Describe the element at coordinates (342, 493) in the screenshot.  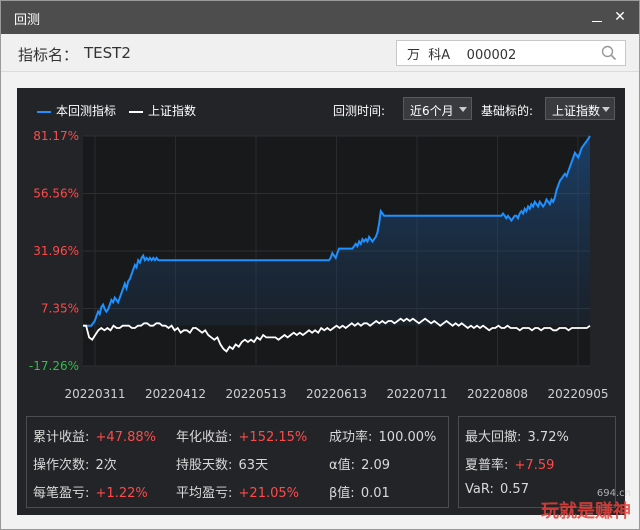
I see `stat-beta-label: β值:` at that location.